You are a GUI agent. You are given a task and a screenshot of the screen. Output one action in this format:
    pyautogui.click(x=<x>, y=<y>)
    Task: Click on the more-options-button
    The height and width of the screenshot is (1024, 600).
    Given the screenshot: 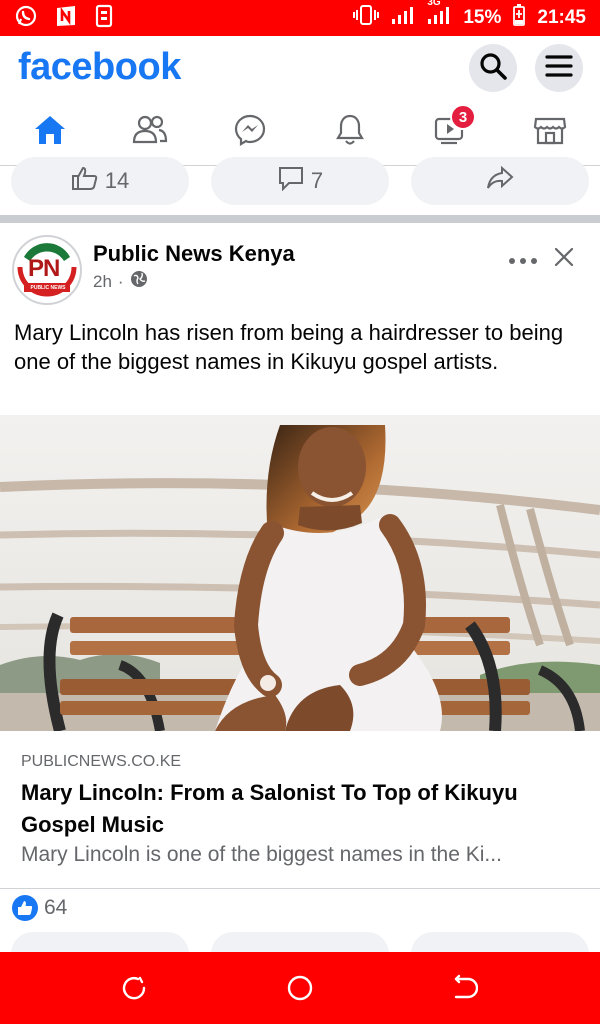 What is the action you would take?
    pyautogui.click(x=523, y=259)
    